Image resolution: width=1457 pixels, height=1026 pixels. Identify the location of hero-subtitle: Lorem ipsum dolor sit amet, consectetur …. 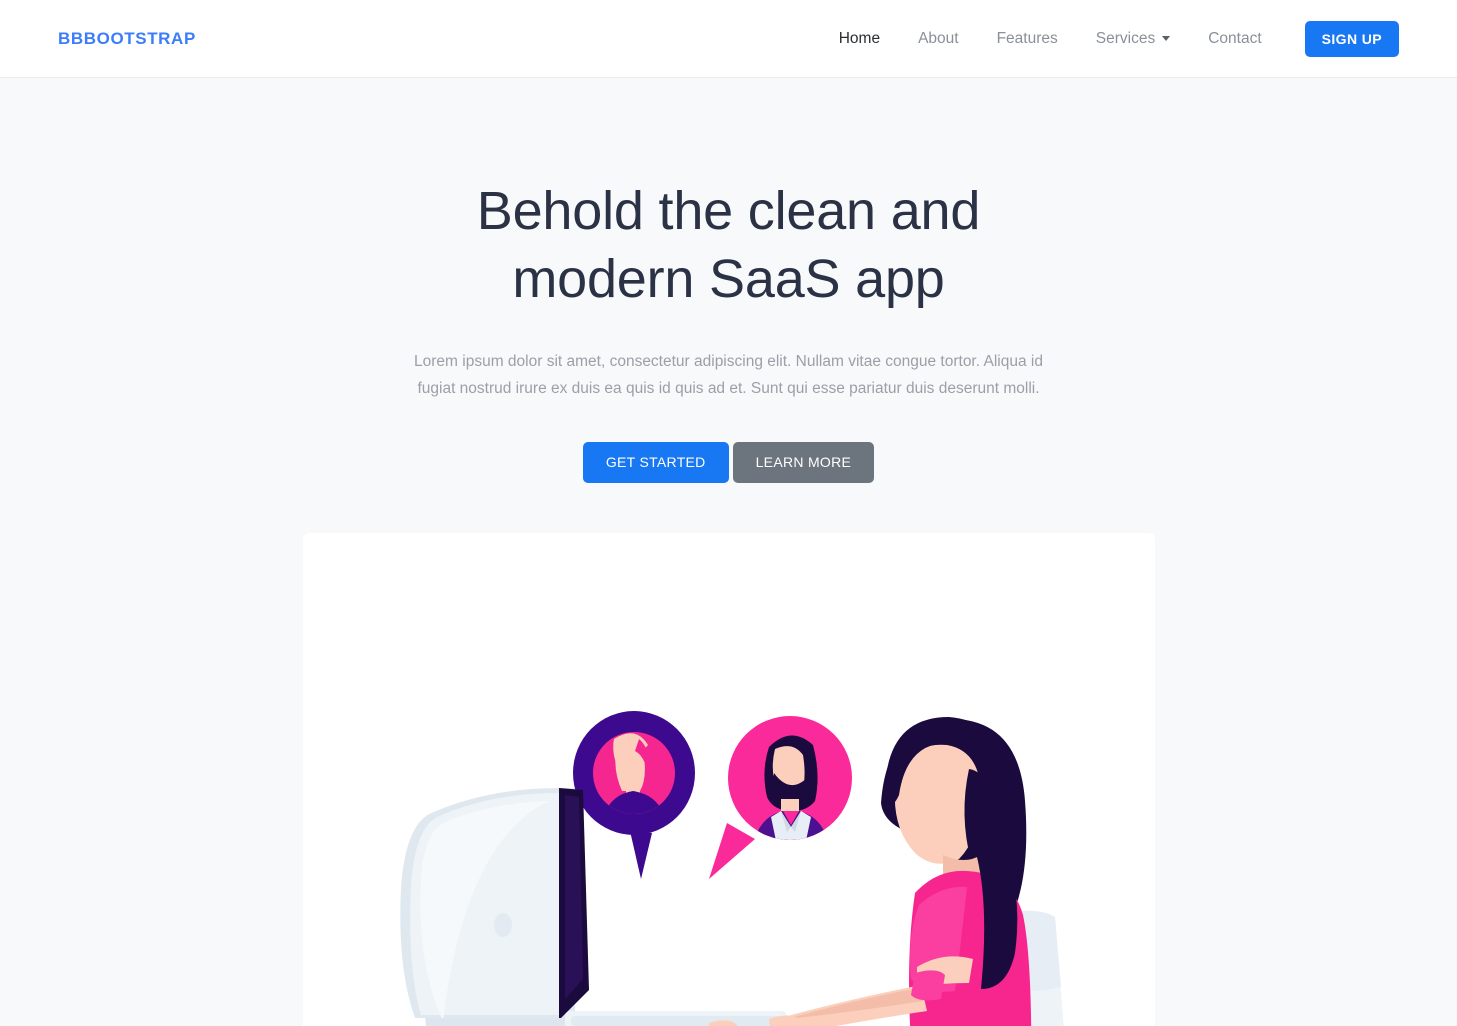
(728, 375).